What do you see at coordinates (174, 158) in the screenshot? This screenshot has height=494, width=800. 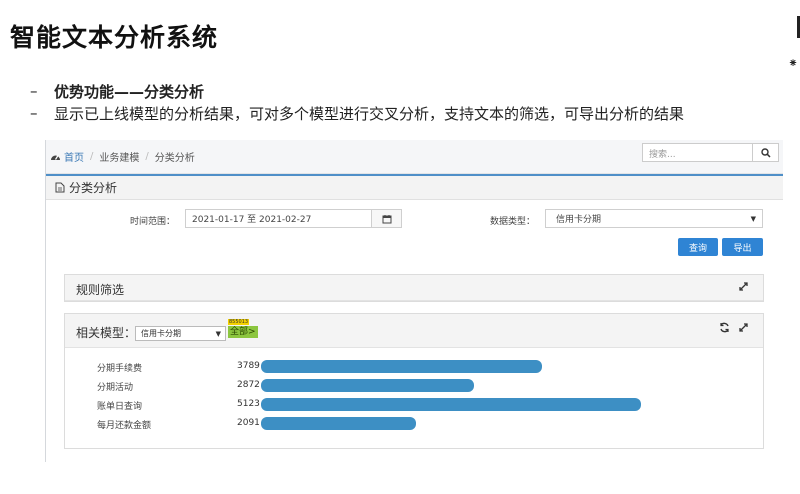 I see `breadcrumb-item: 分类分析` at bounding box center [174, 158].